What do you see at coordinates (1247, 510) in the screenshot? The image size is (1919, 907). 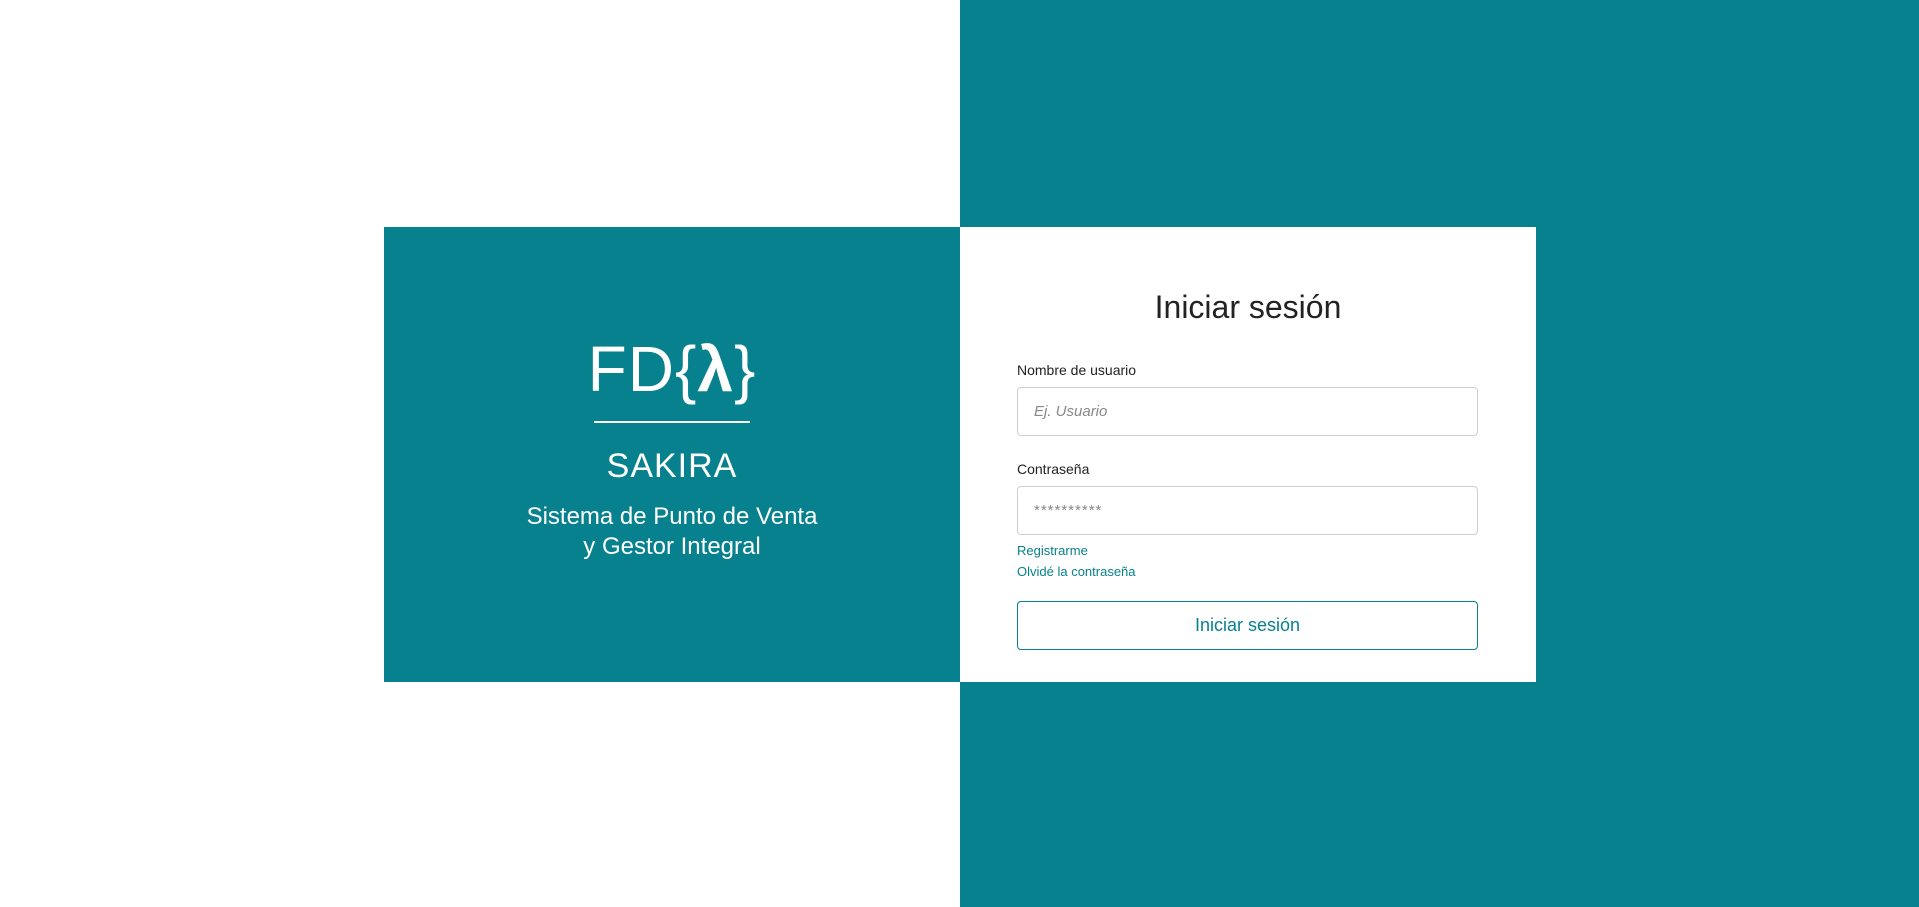 I see `password-input` at bounding box center [1247, 510].